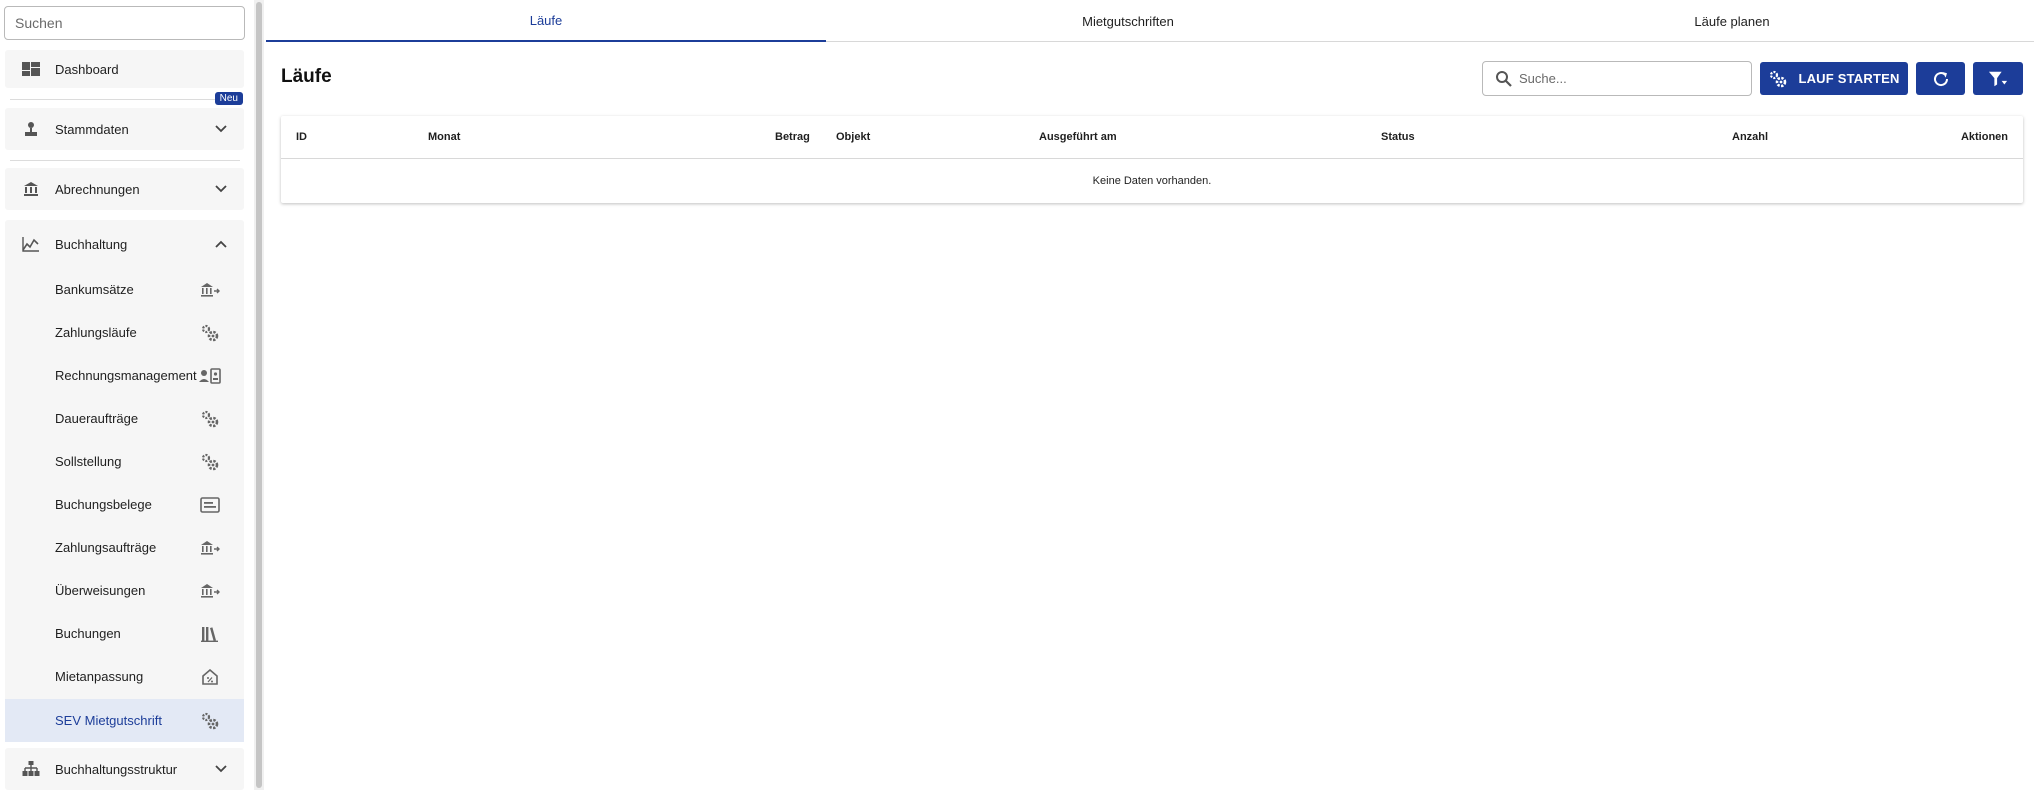  I want to click on sidebar-item-buchungsbelege: Buchungsbelege, so click(124, 504).